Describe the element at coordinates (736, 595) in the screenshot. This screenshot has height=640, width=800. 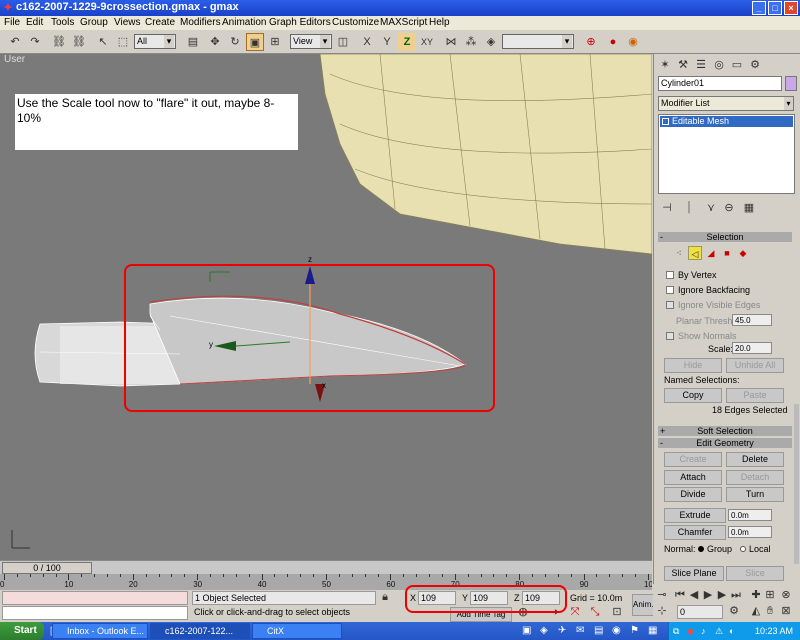
I see `go-to-end-icon: ⏭` at that location.